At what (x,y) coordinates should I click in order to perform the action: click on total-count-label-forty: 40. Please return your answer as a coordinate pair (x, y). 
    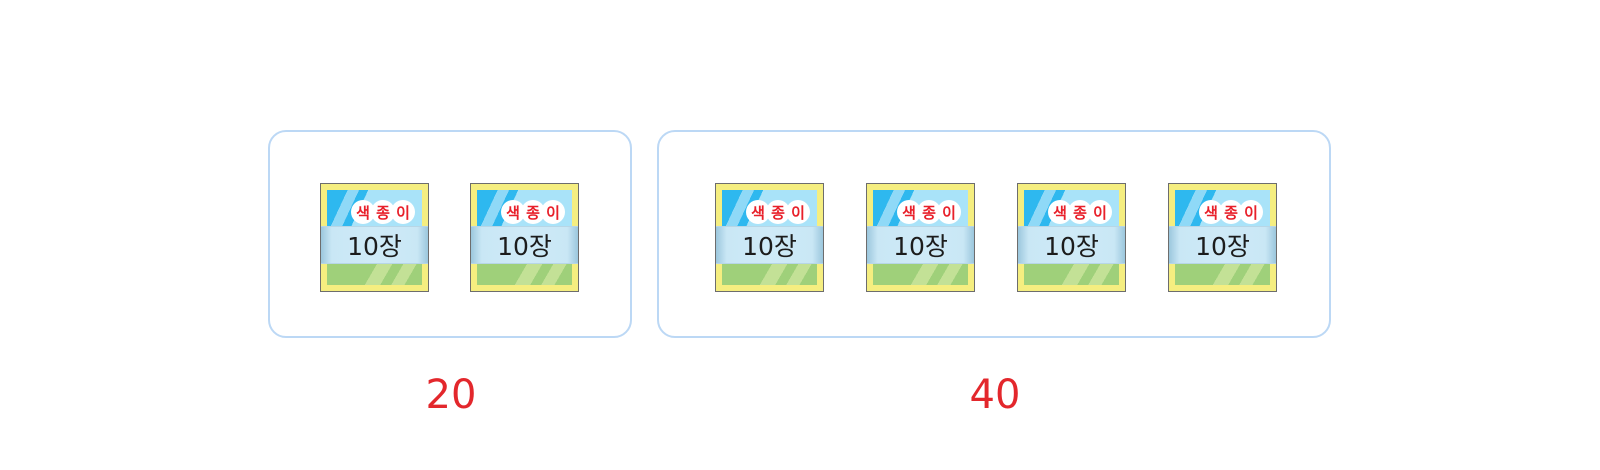
    Looking at the image, I should click on (995, 395).